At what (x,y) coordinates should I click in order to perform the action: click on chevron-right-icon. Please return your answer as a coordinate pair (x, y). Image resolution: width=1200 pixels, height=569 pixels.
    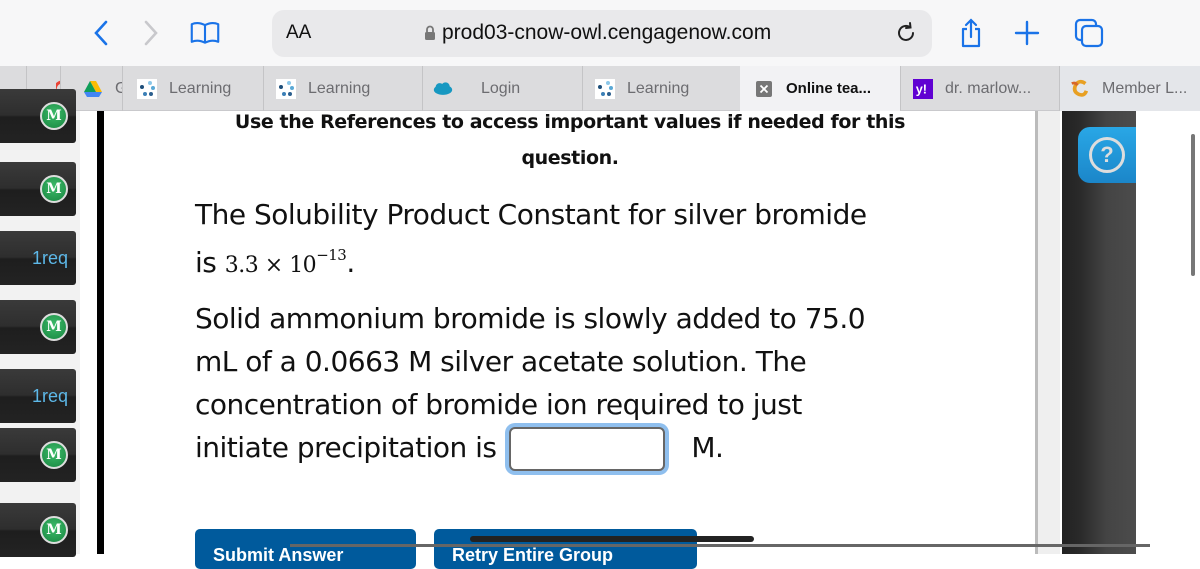
    Looking at the image, I should click on (151, 33).